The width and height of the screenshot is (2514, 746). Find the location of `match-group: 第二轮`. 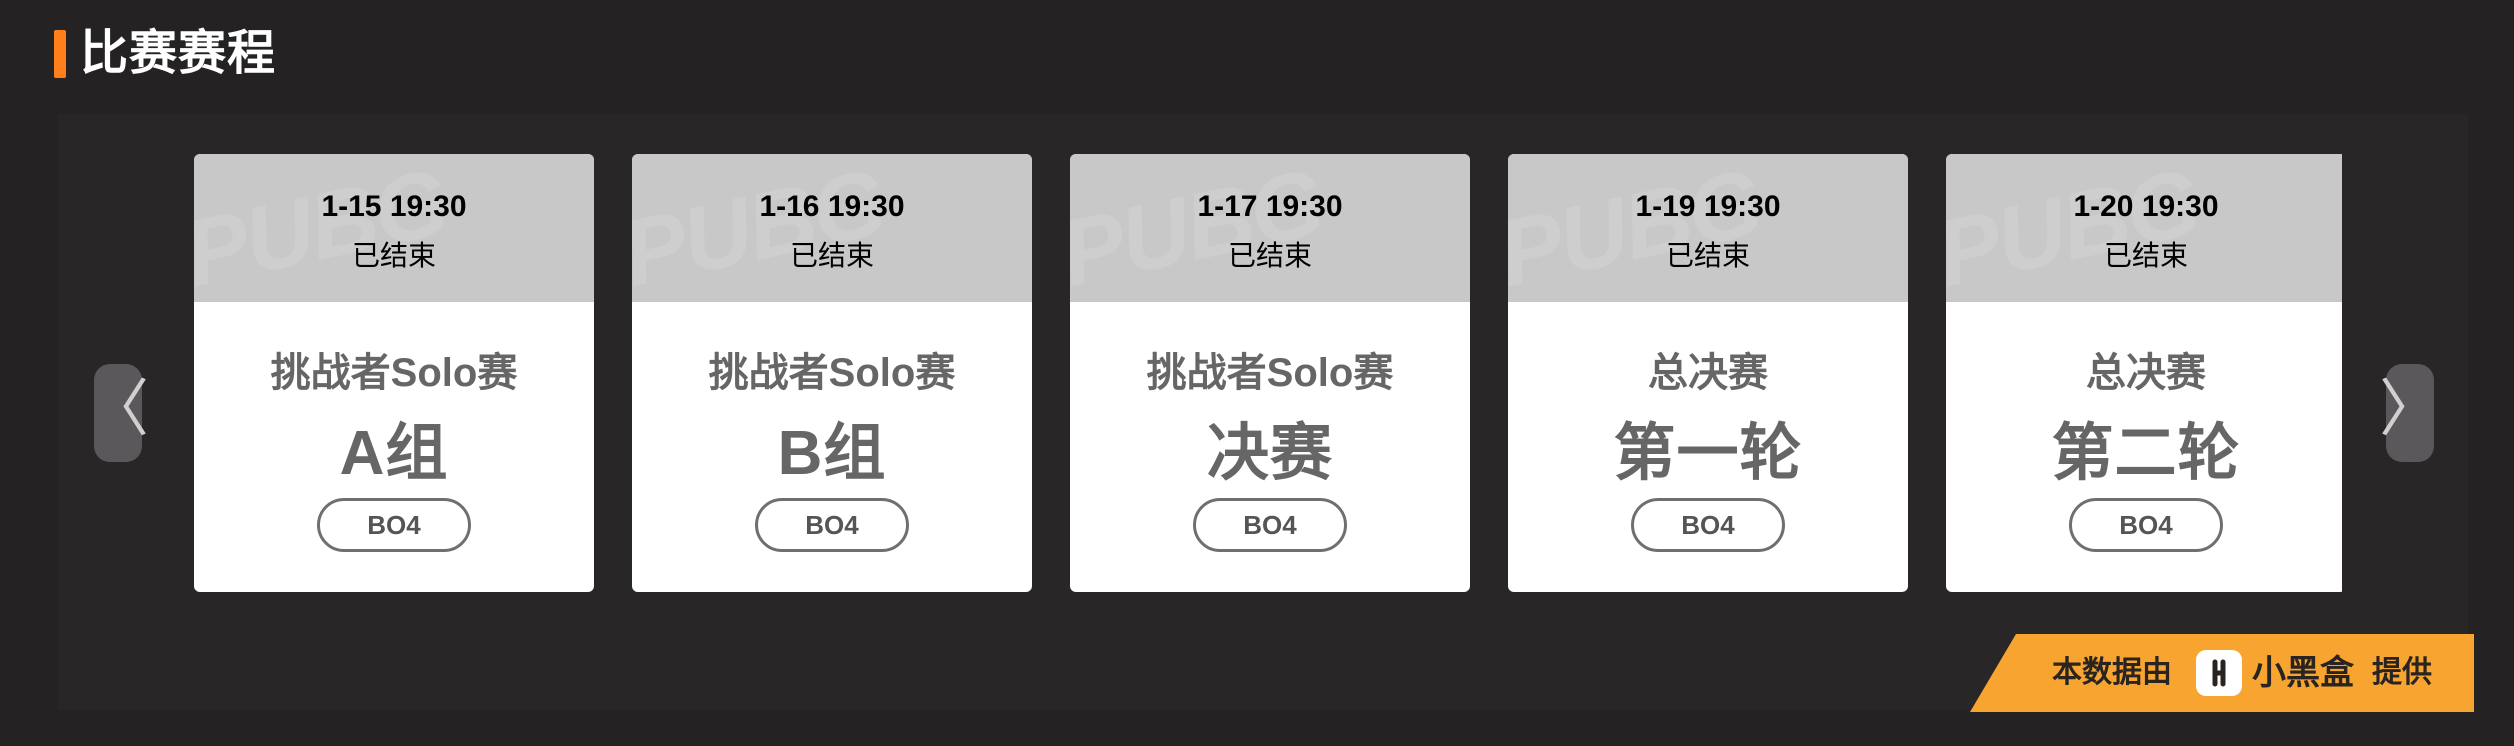

match-group: 第二轮 is located at coordinates (2146, 453).